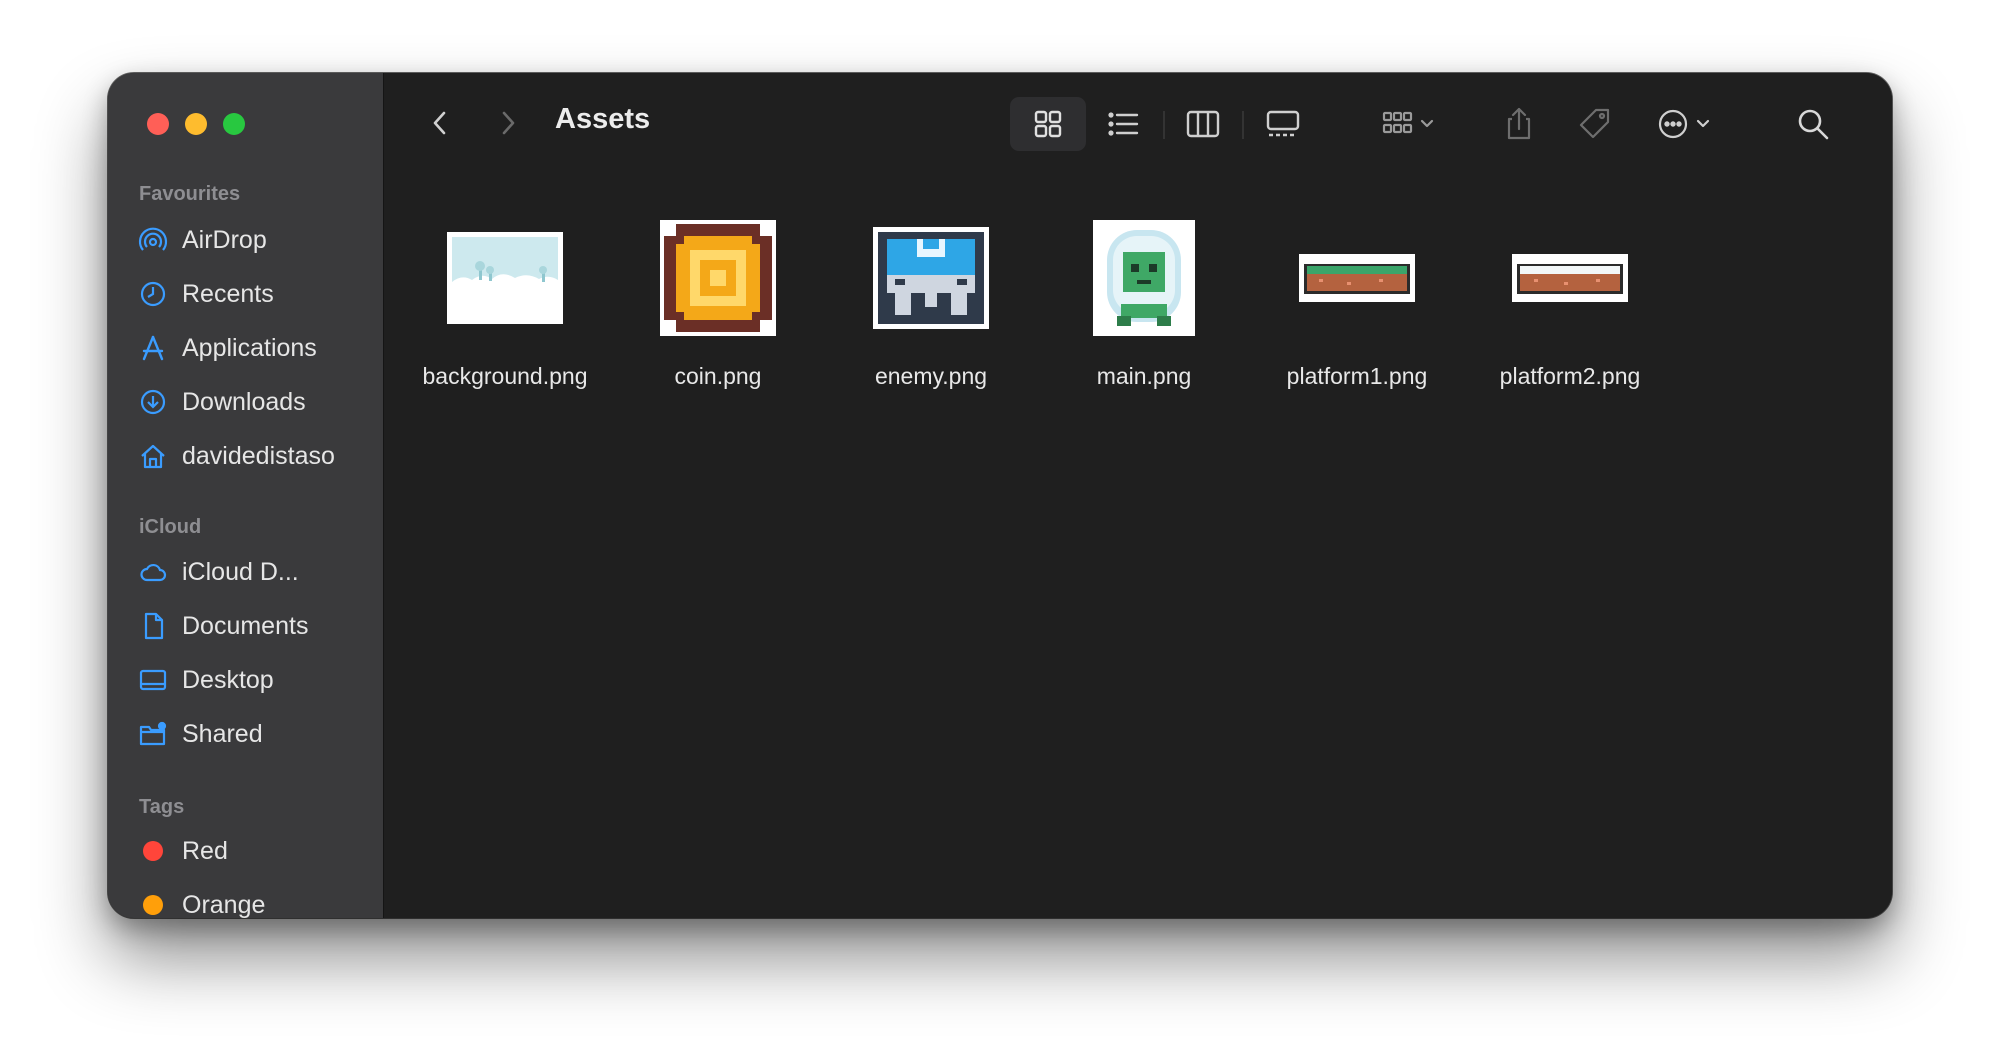 This screenshot has height=1062, width=1999. Describe the element at coordinates (244, 401) in the screenshot. I see `sidebar-item-label: Downloads` at that location.